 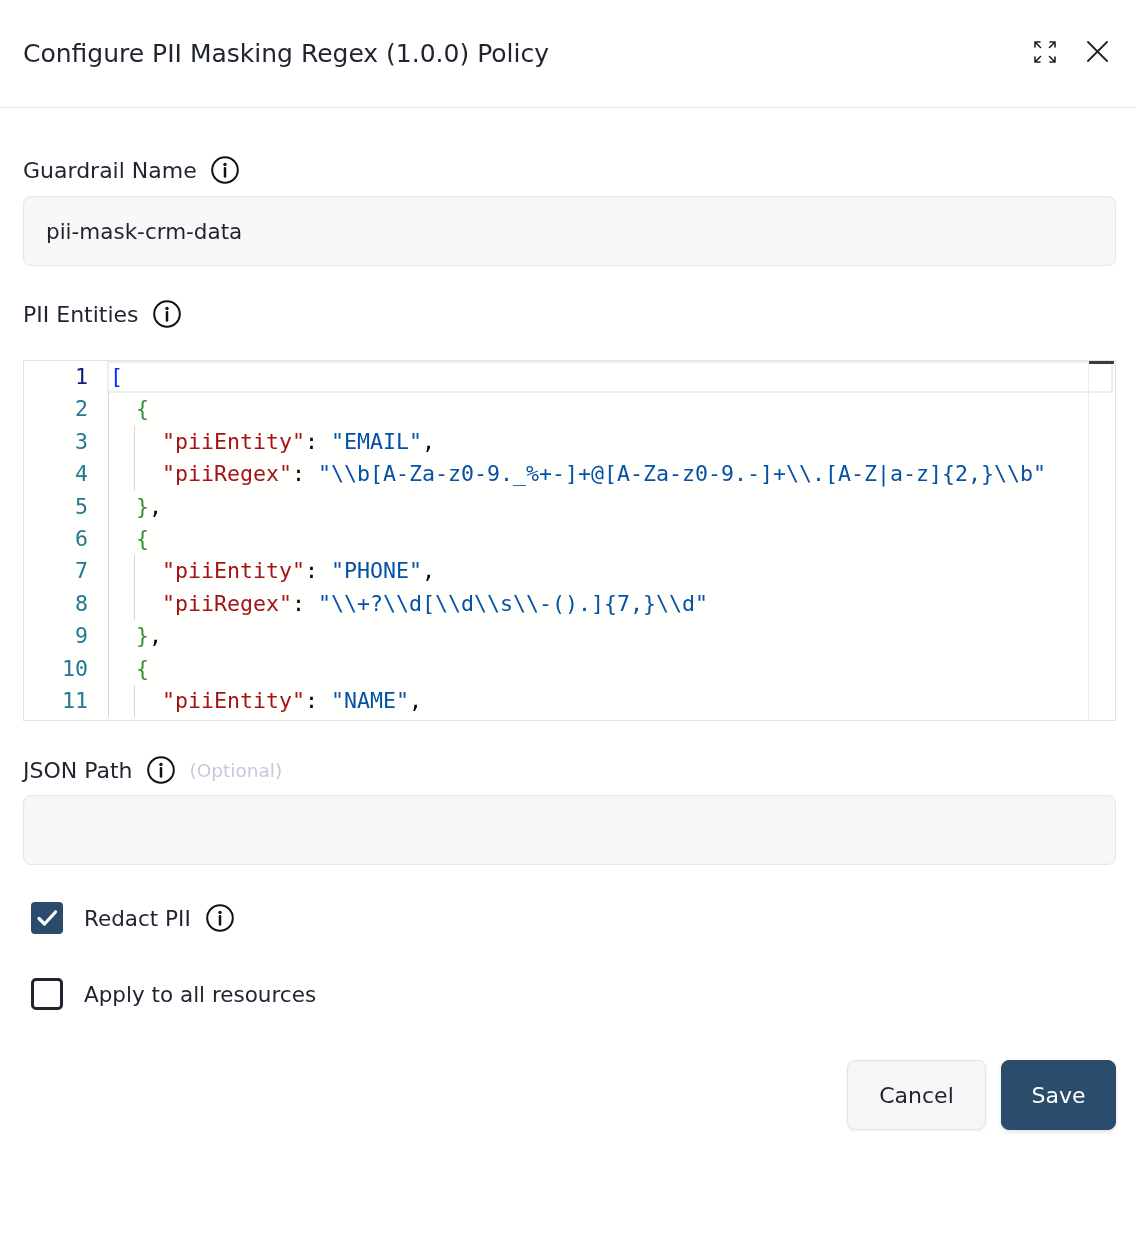 I want to click on close-icon, so click(x=1097, y=51).